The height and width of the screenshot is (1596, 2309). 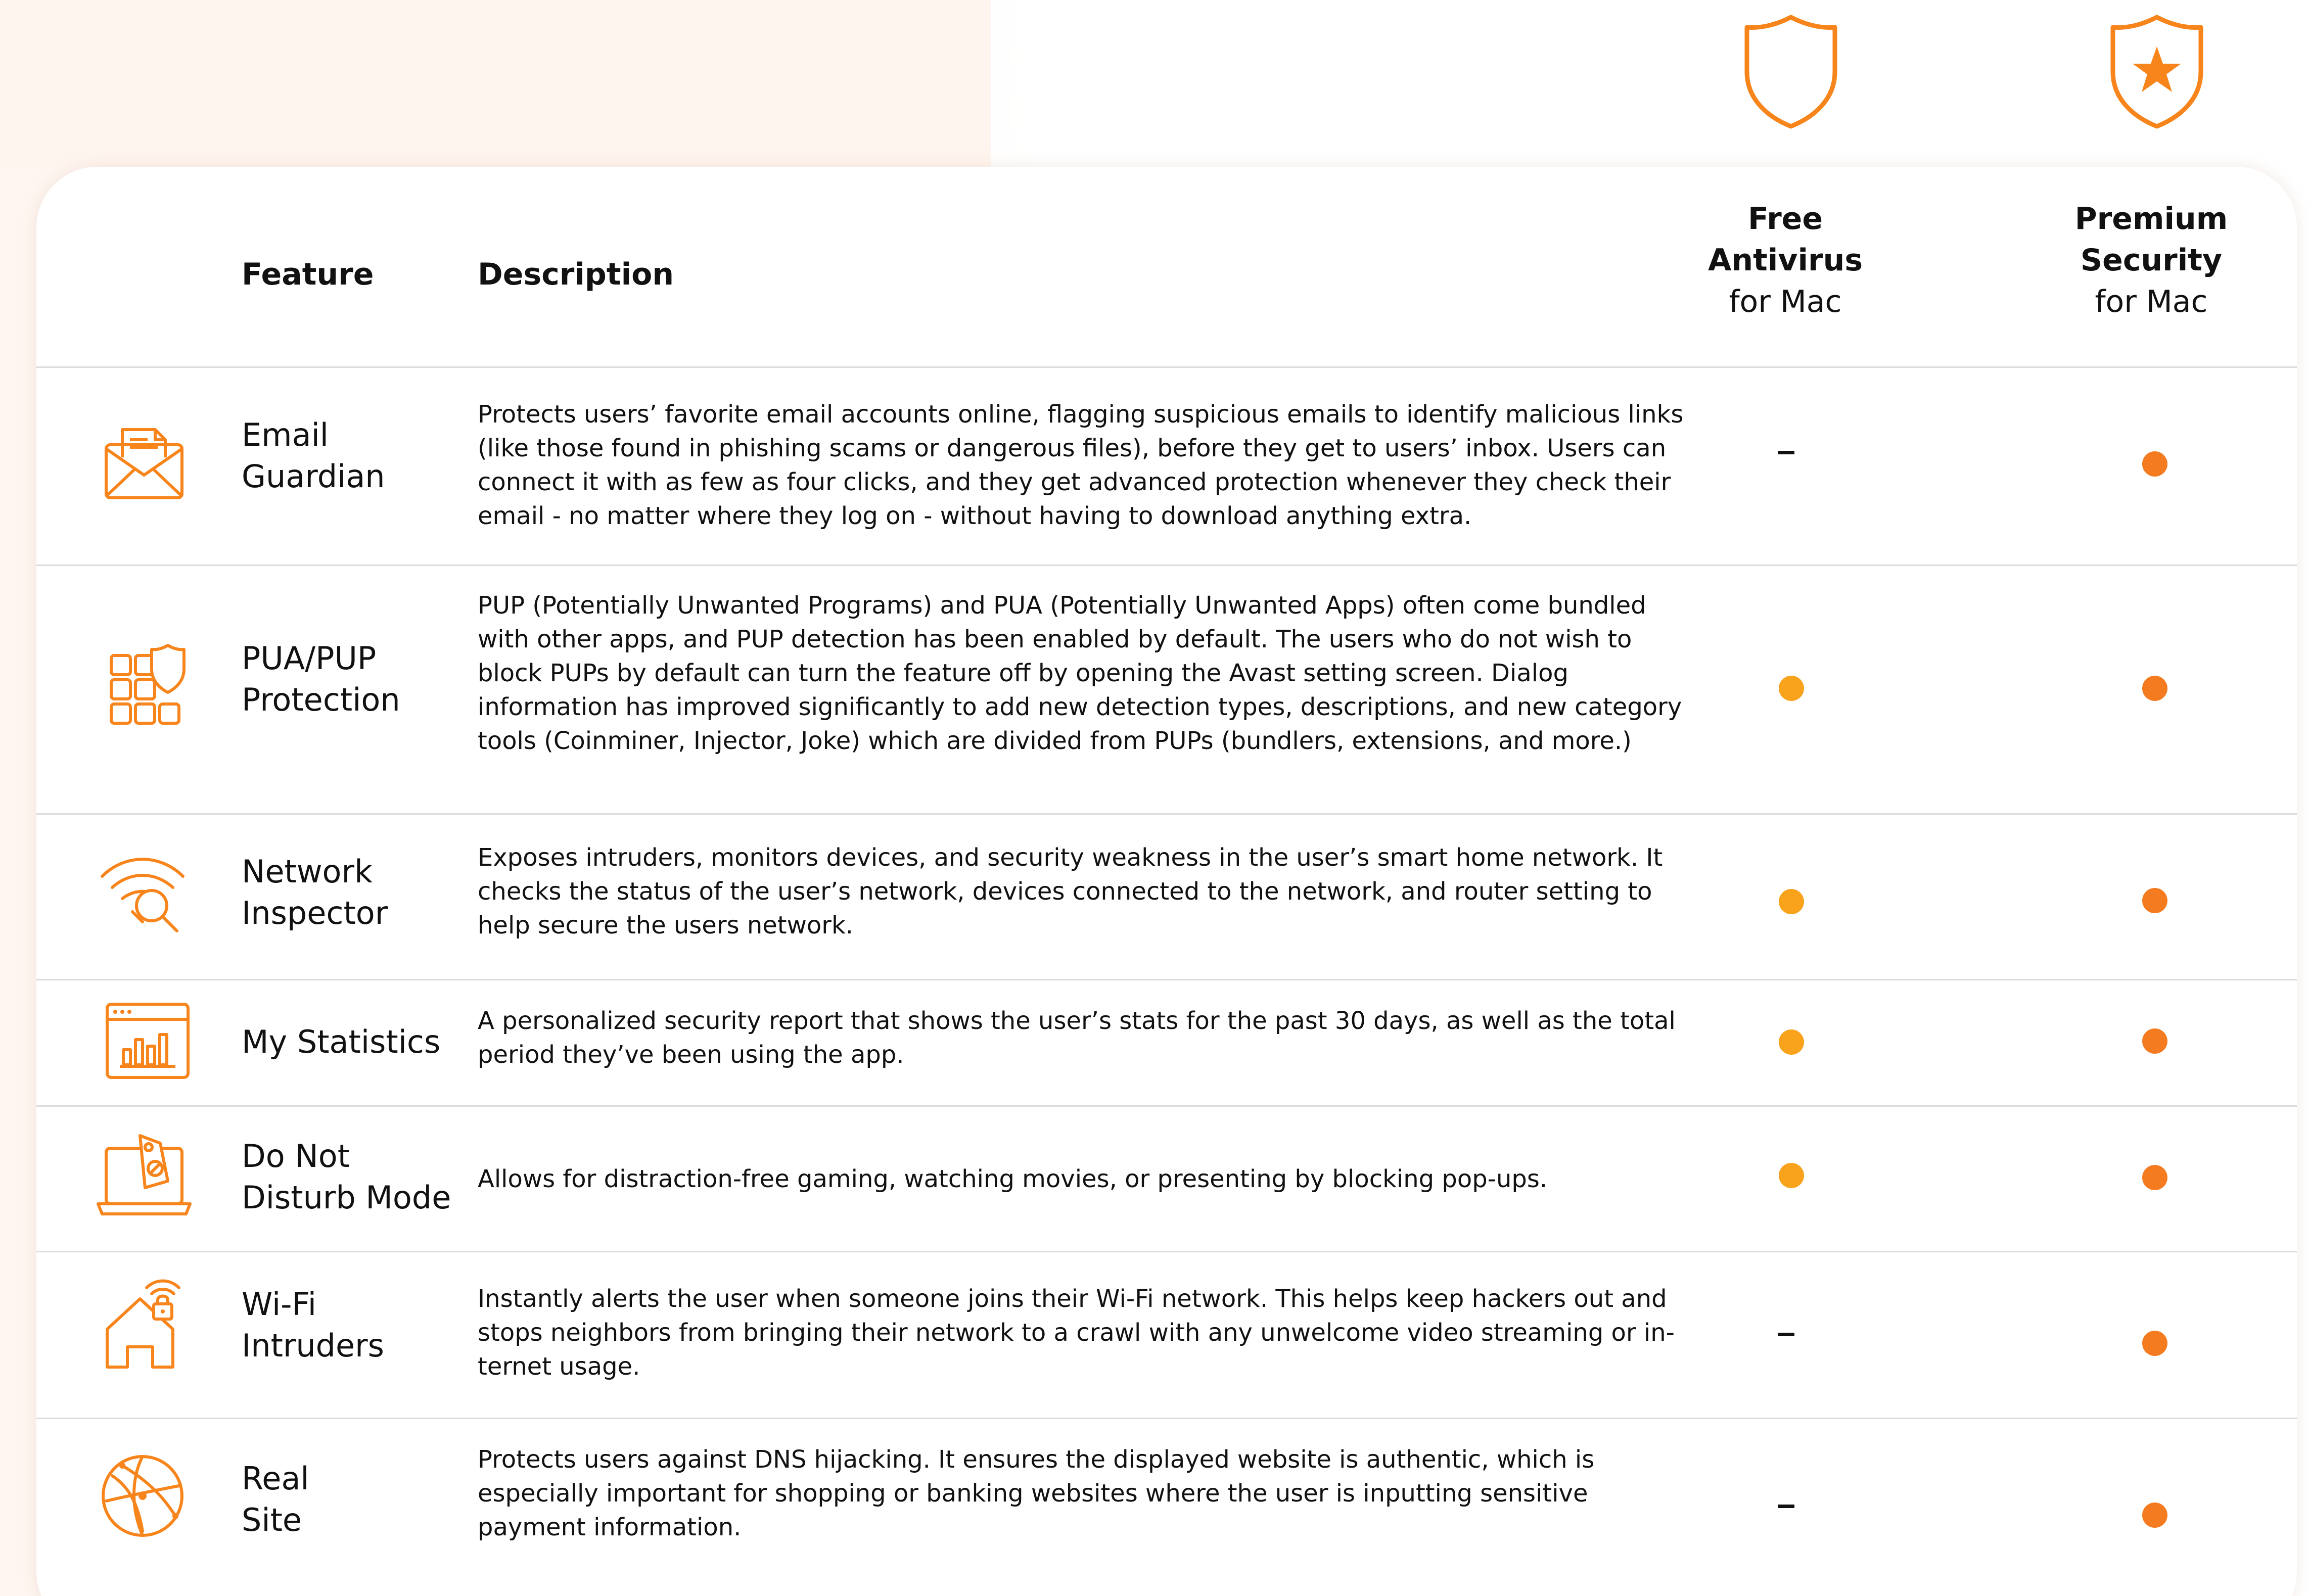 I want to click on feature-name: My Statistics, so click(x=348, y=1042).